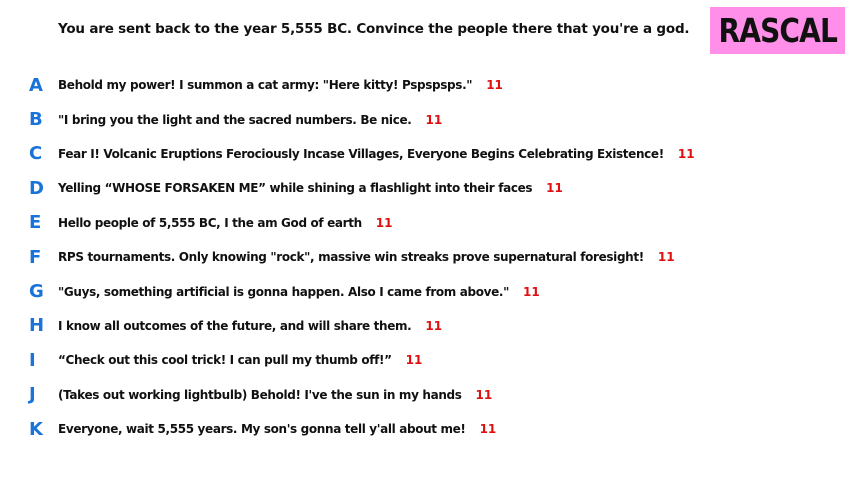  Describe the element at coordinates (36, 188) in the screenshot. I see `answer-letter: D` at that location.